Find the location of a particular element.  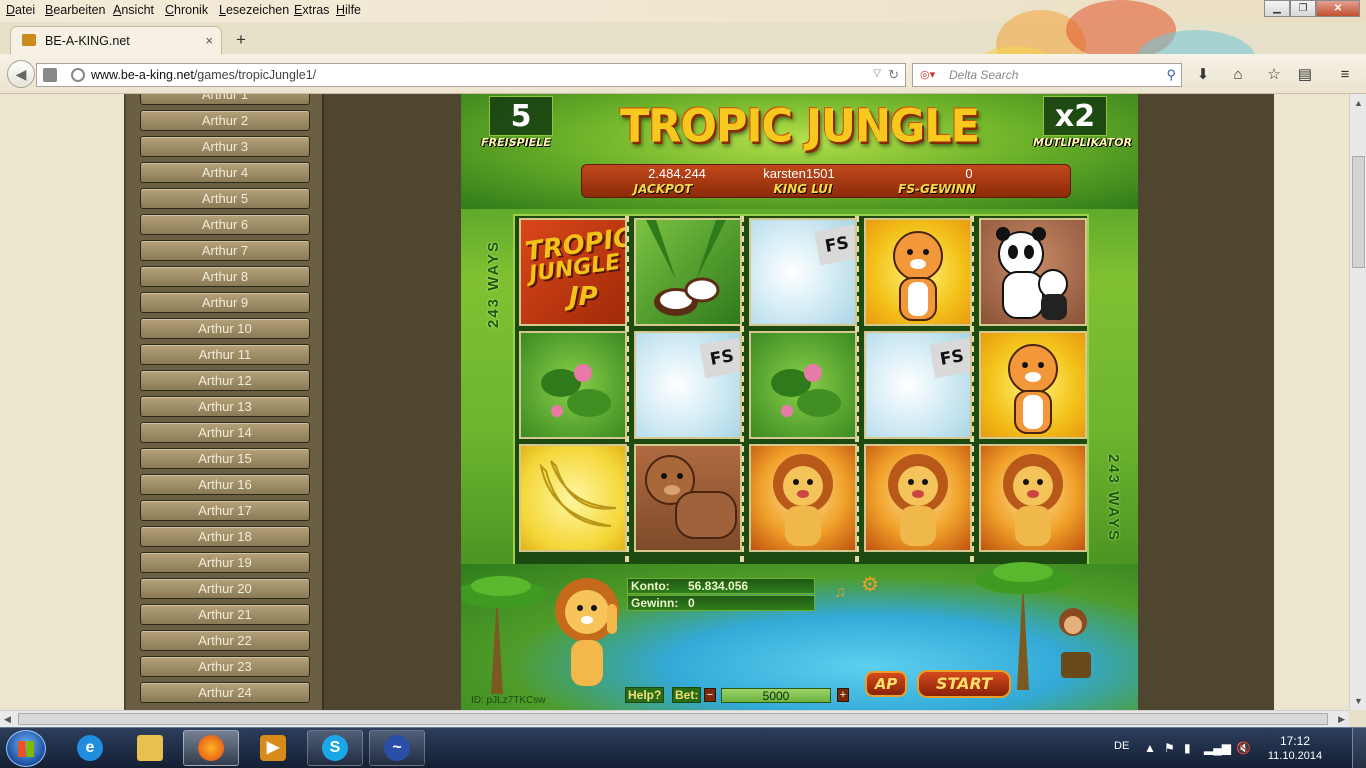

taskbar-skype: S is located at coordinates (335, 748).